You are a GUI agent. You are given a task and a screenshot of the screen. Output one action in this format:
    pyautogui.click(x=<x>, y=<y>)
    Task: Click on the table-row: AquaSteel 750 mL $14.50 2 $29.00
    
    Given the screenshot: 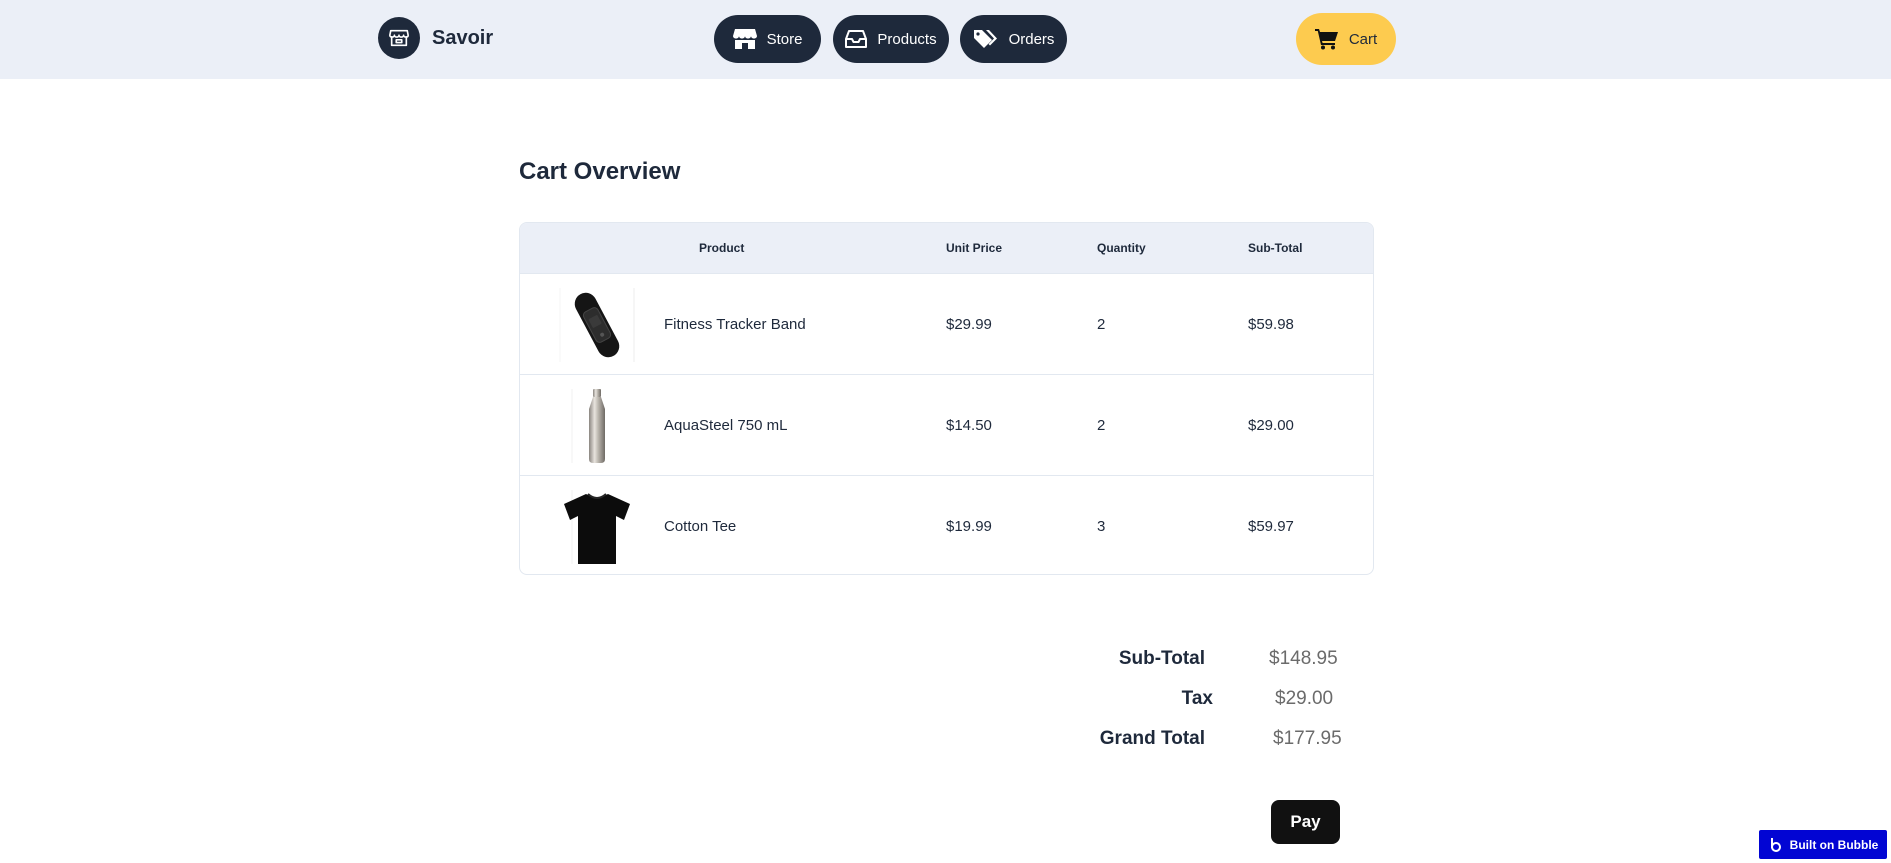 What is the action you would take?
    pyautogui.click(x=946, y=424)
    